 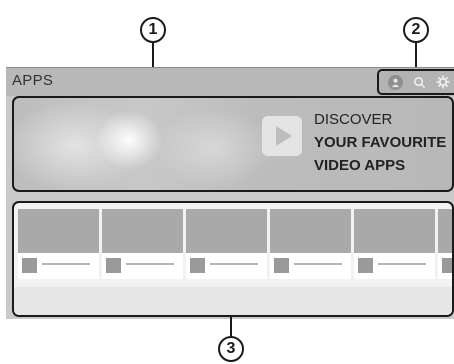 I want to click on banner-line-3: VIDEO APPS, so click(x=360, y=165).